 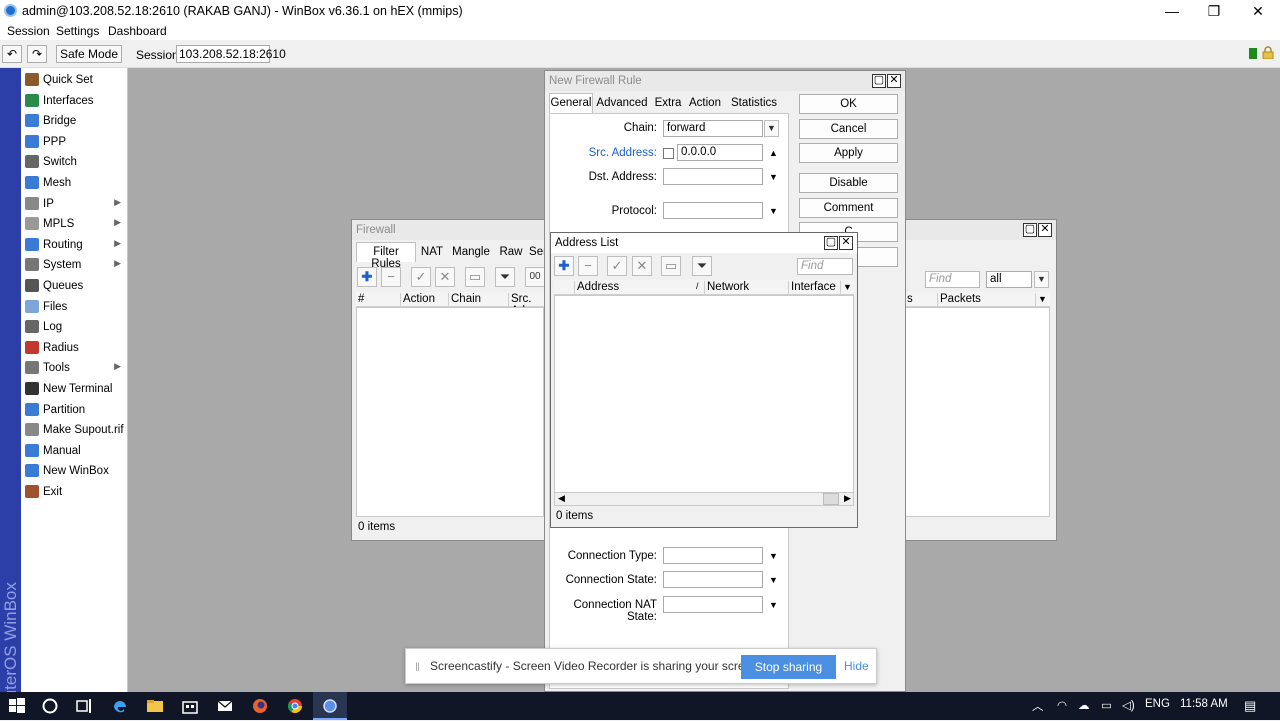 I want to click on column-menu-icon: ▼, so click(x=1042, y=300).